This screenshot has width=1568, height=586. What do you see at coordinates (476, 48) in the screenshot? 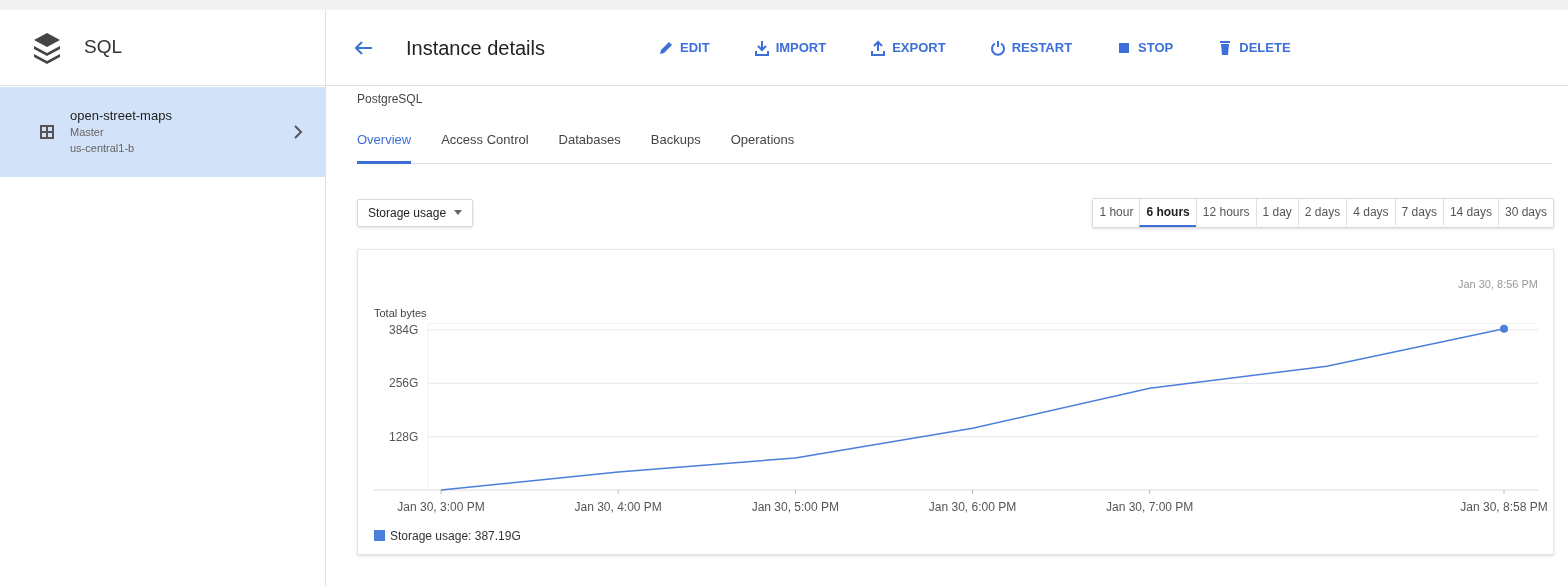
I see `page-title: Instance details` at bounding box center [476, 48].